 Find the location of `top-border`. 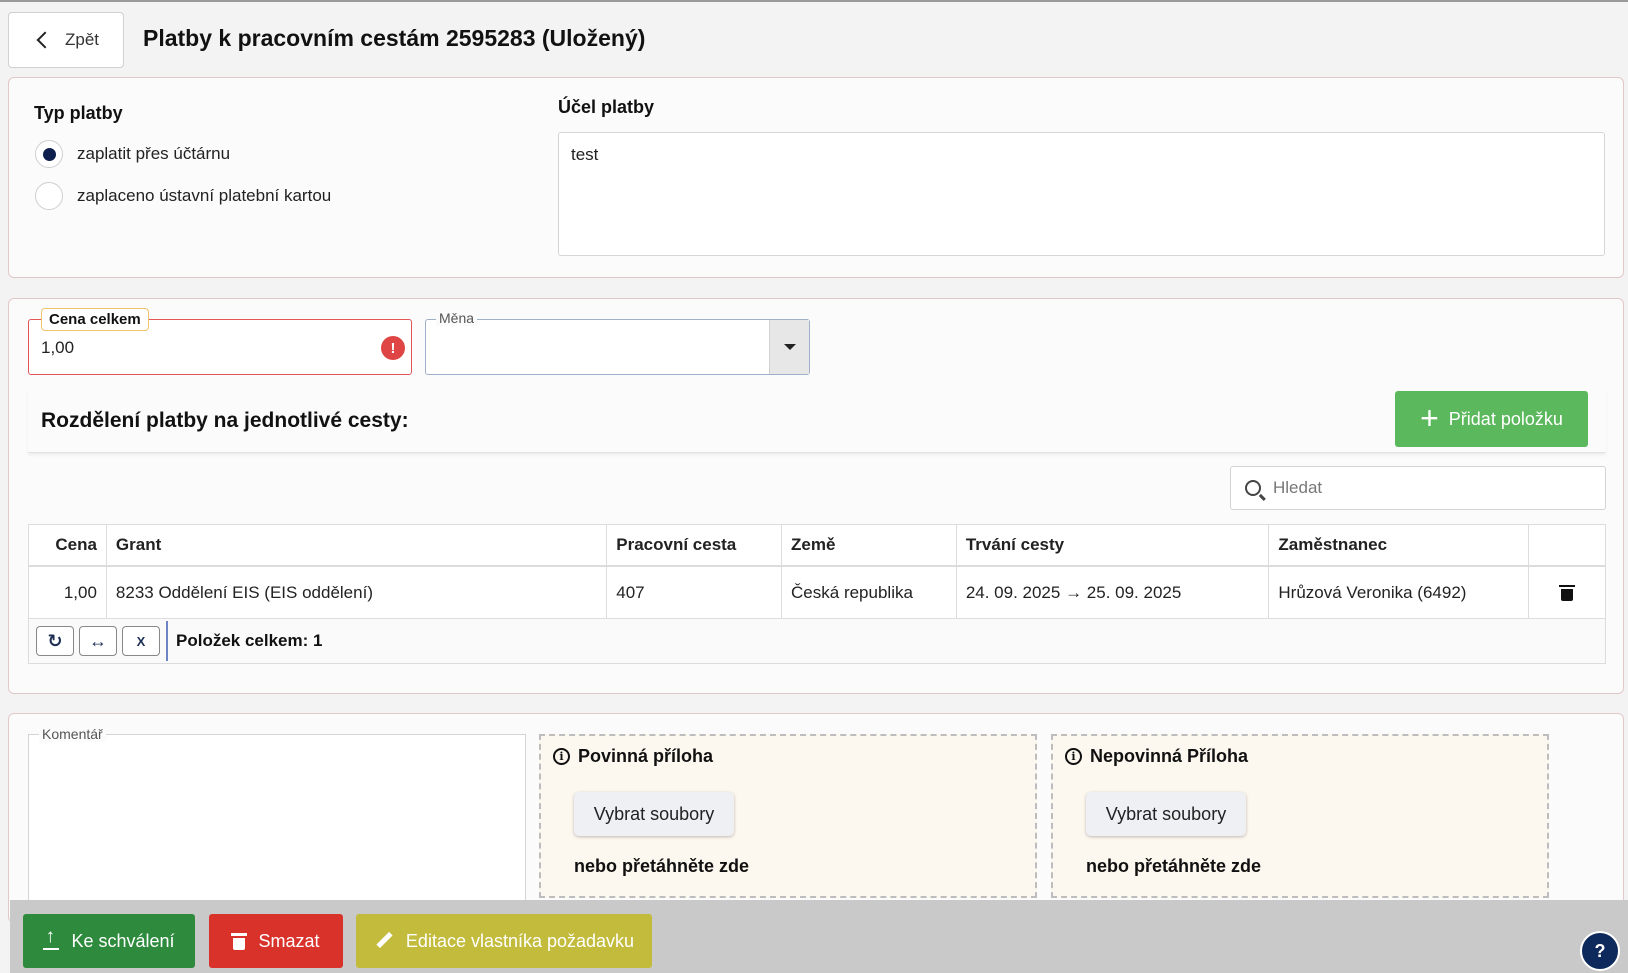

top-border is located at coordinates (814, 1).